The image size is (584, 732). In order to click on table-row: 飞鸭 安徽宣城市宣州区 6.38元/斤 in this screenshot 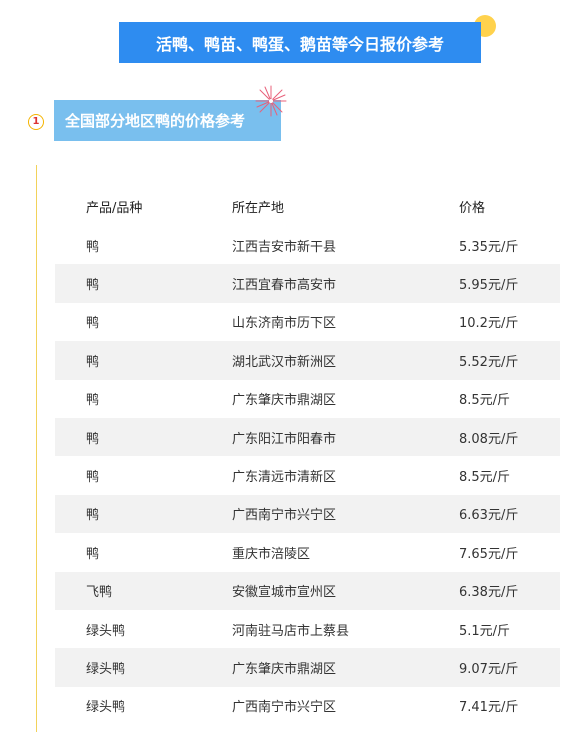, I will do `click(307, 590)`.